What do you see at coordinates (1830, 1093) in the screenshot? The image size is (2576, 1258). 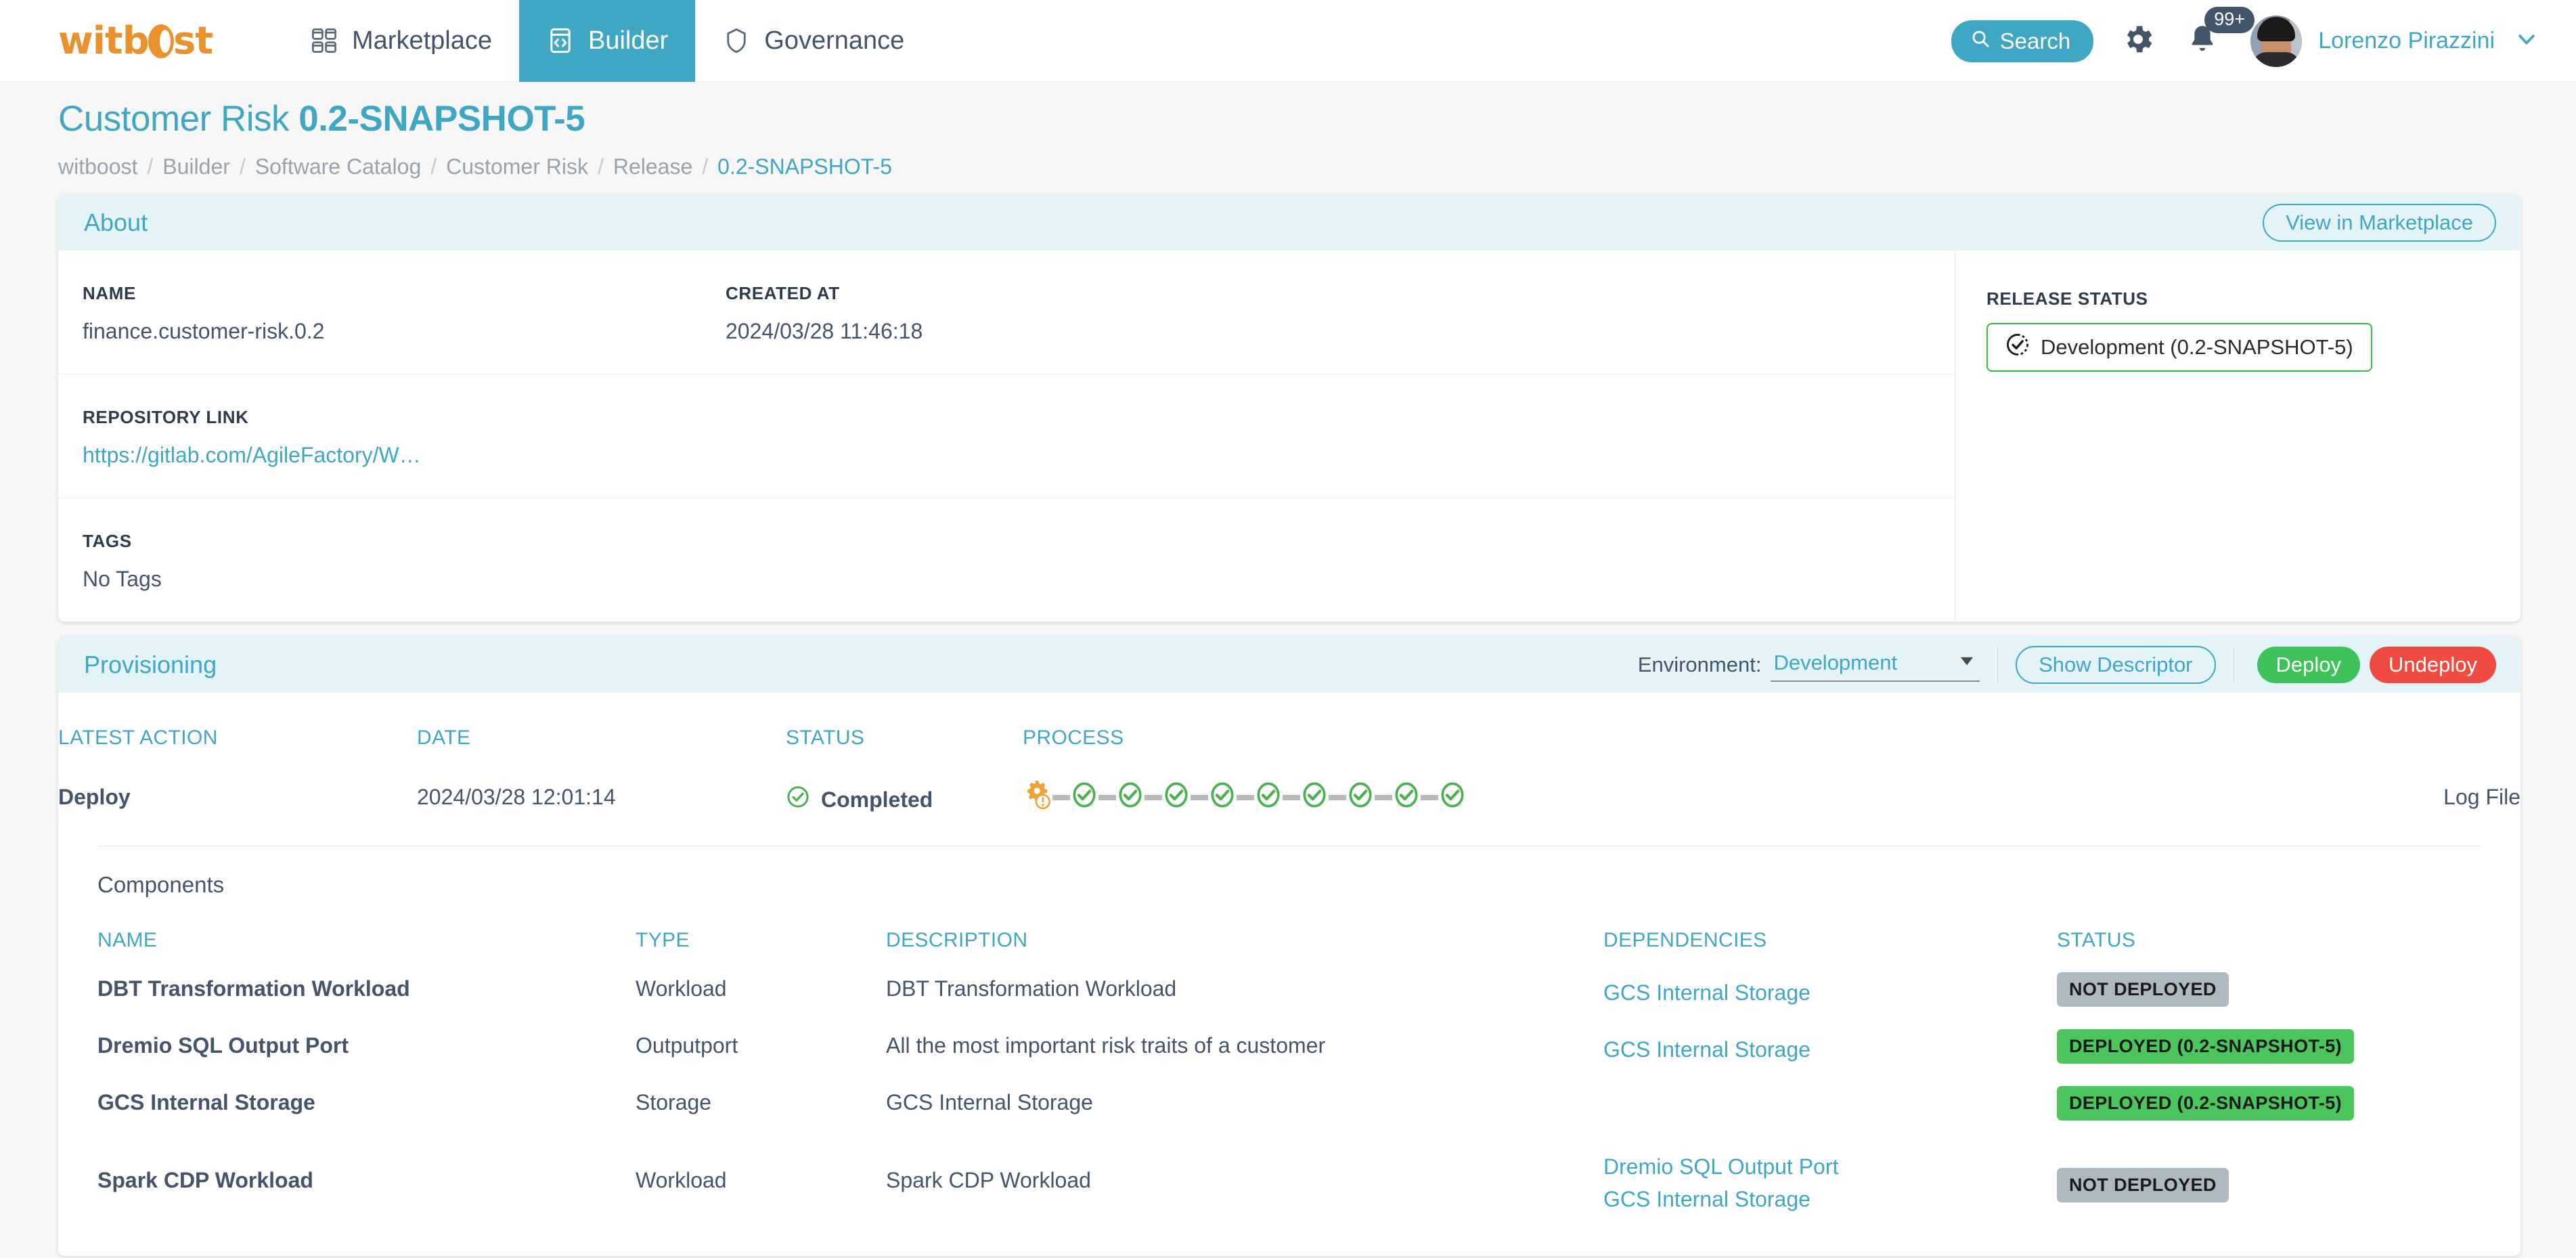 I see `component-dependencies` at bounding box center [1830, 1093].